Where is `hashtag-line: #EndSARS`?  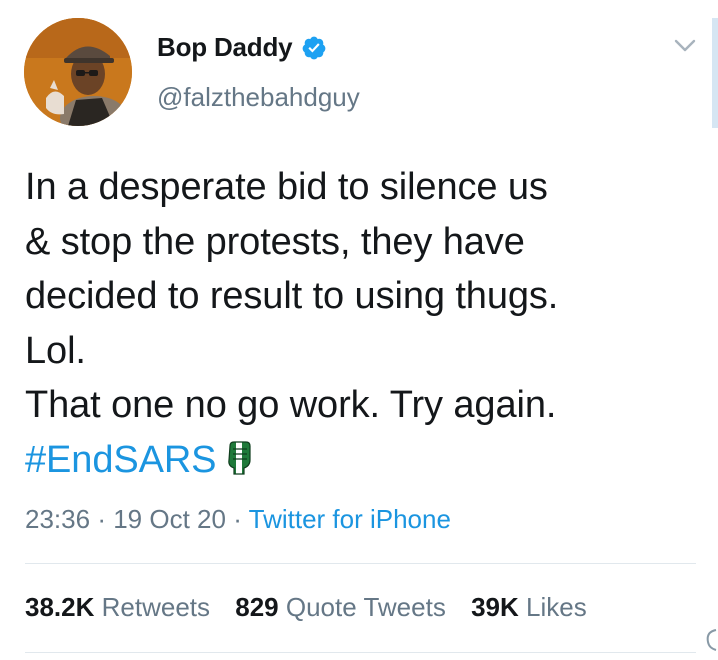 hashtag-line: #EndSARS is located at coordinates (360, 460).